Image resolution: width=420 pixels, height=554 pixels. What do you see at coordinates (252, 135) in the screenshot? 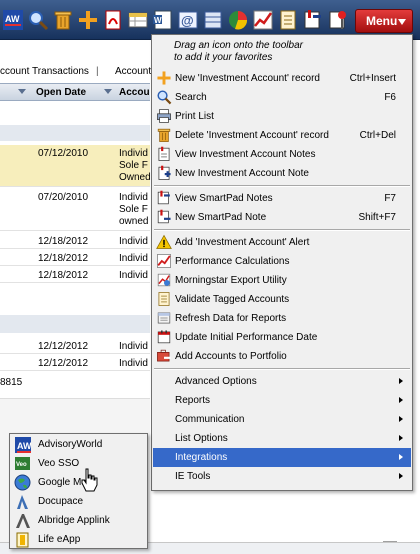
I see `menu-item-label: Delete 'Investment Account' record` at bounding box center [252, 135].